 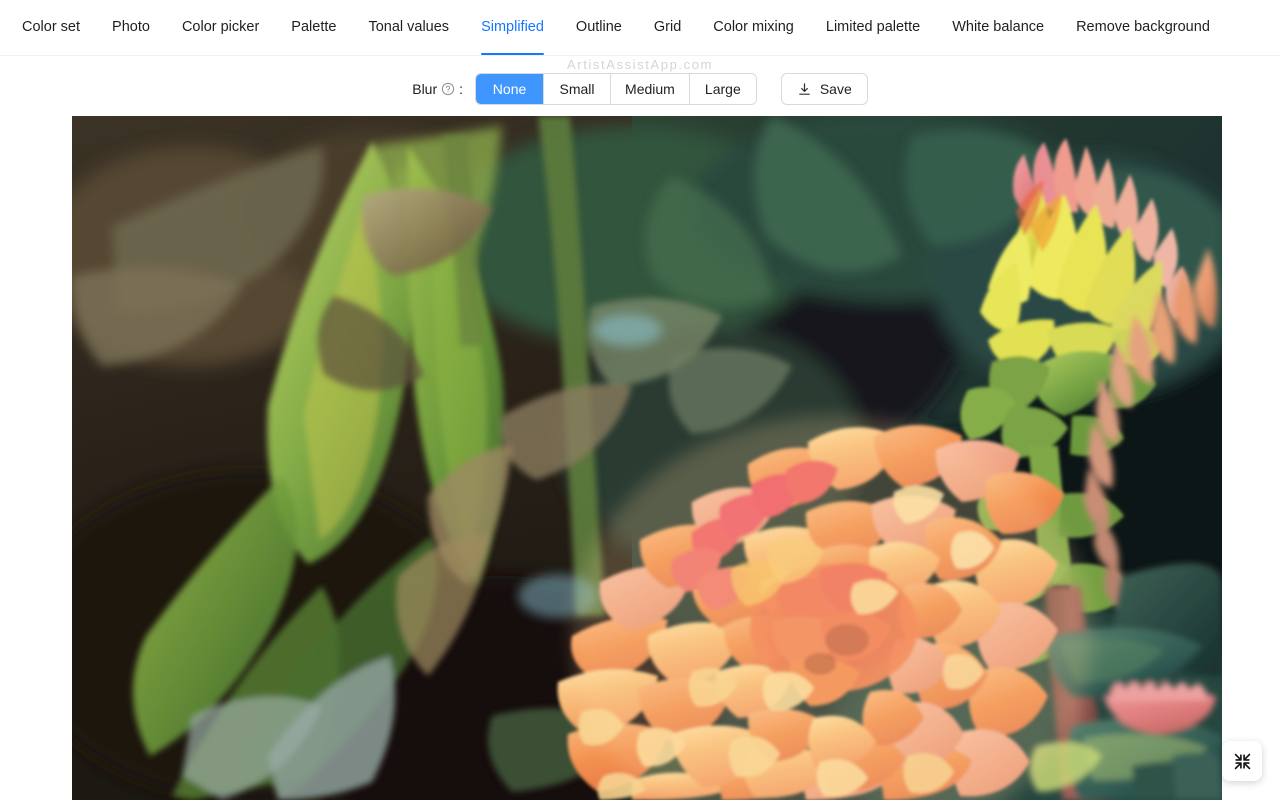 I want to click on tab-label: Color picker, so click(x=220, y=27).